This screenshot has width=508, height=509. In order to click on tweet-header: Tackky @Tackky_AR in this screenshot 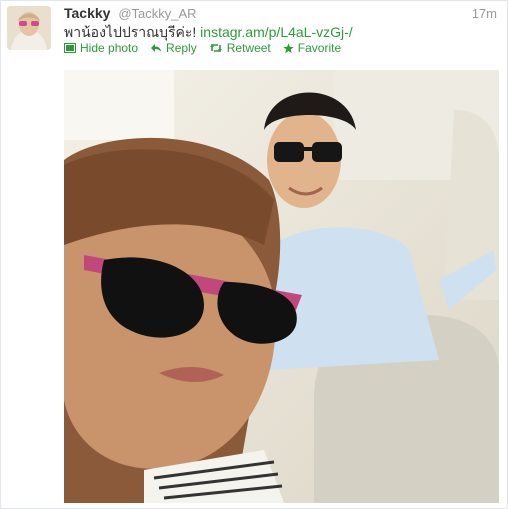, I will do `click(130, 13)`.